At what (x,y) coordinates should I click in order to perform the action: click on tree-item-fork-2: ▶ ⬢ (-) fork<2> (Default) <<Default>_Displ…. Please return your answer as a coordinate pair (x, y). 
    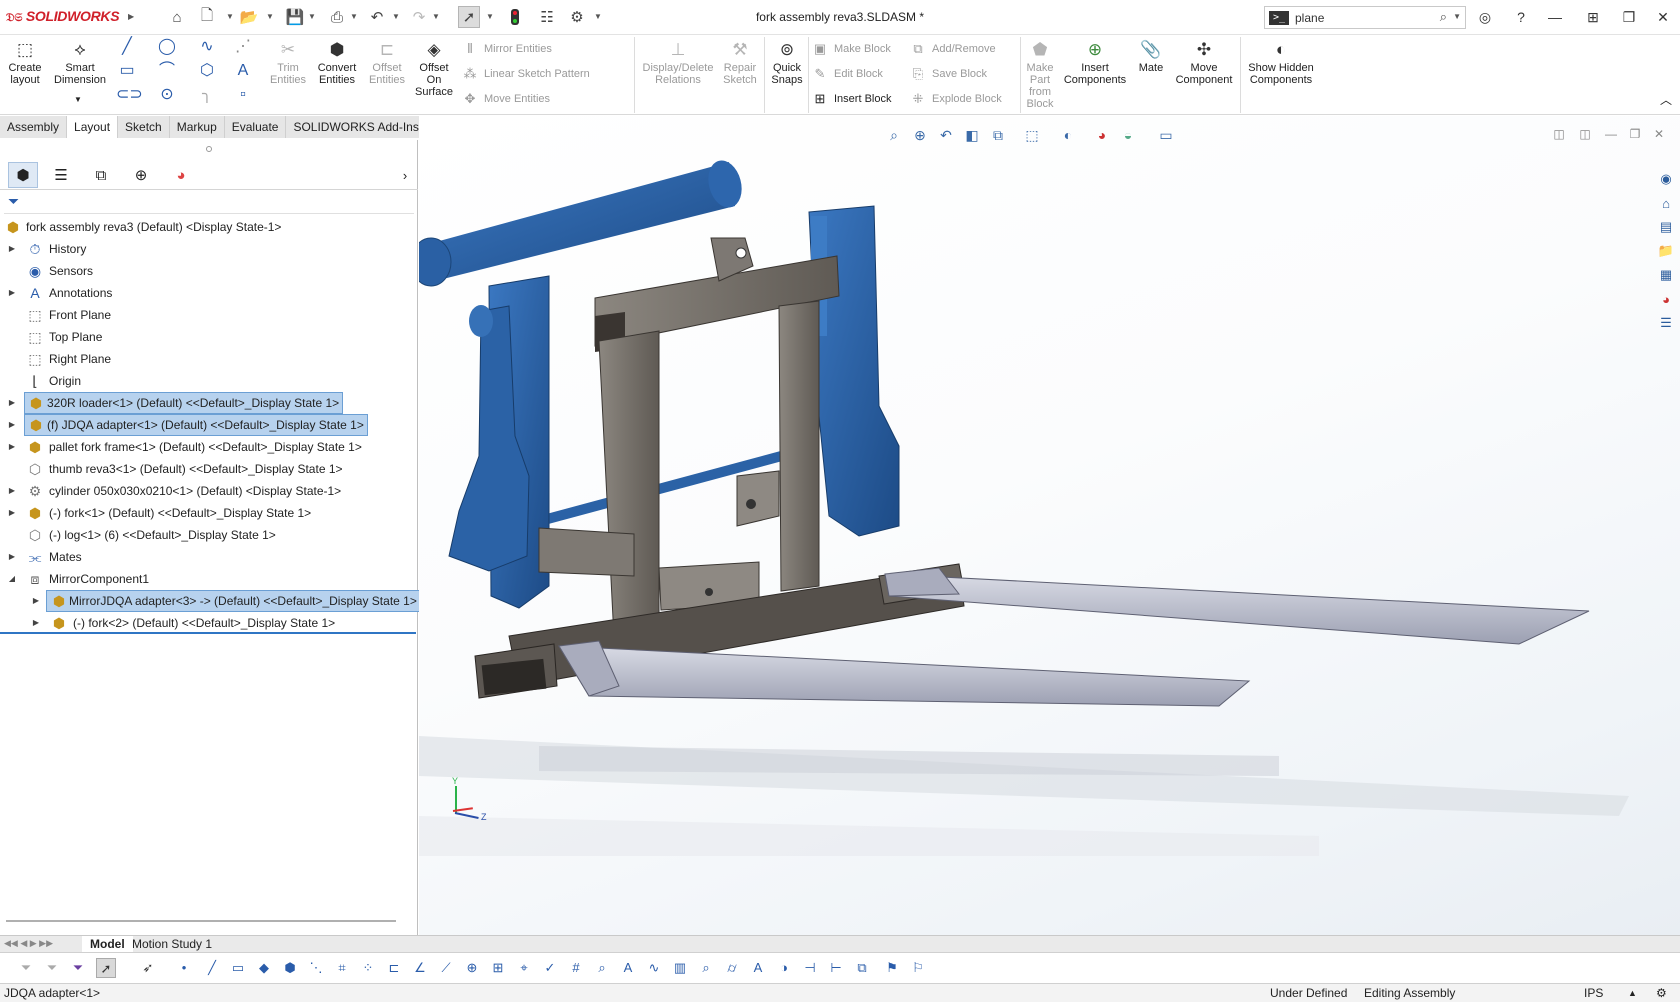
    Looking at the image, I should click on (209, 623).